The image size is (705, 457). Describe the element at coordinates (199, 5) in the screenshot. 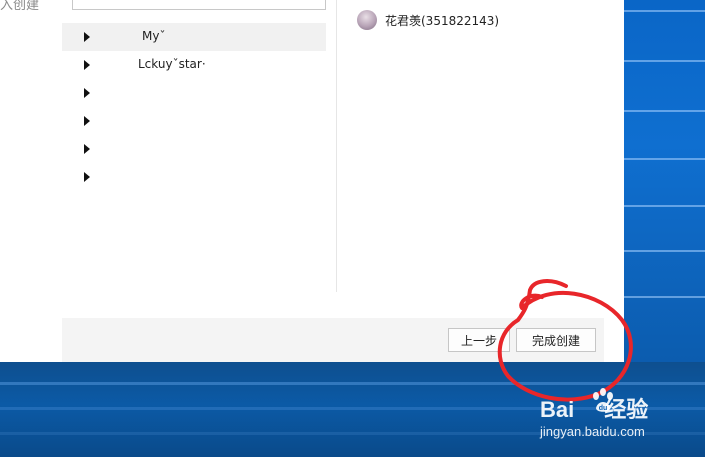

I see `search-input` at that location.